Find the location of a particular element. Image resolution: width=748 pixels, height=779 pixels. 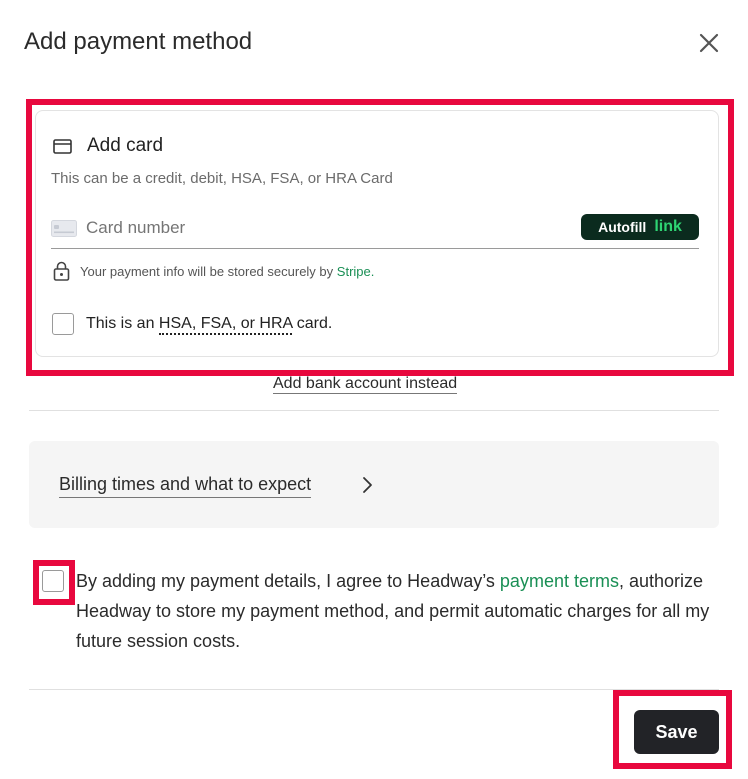

add-card-heading: Add card is located at coordinates (125, 145).